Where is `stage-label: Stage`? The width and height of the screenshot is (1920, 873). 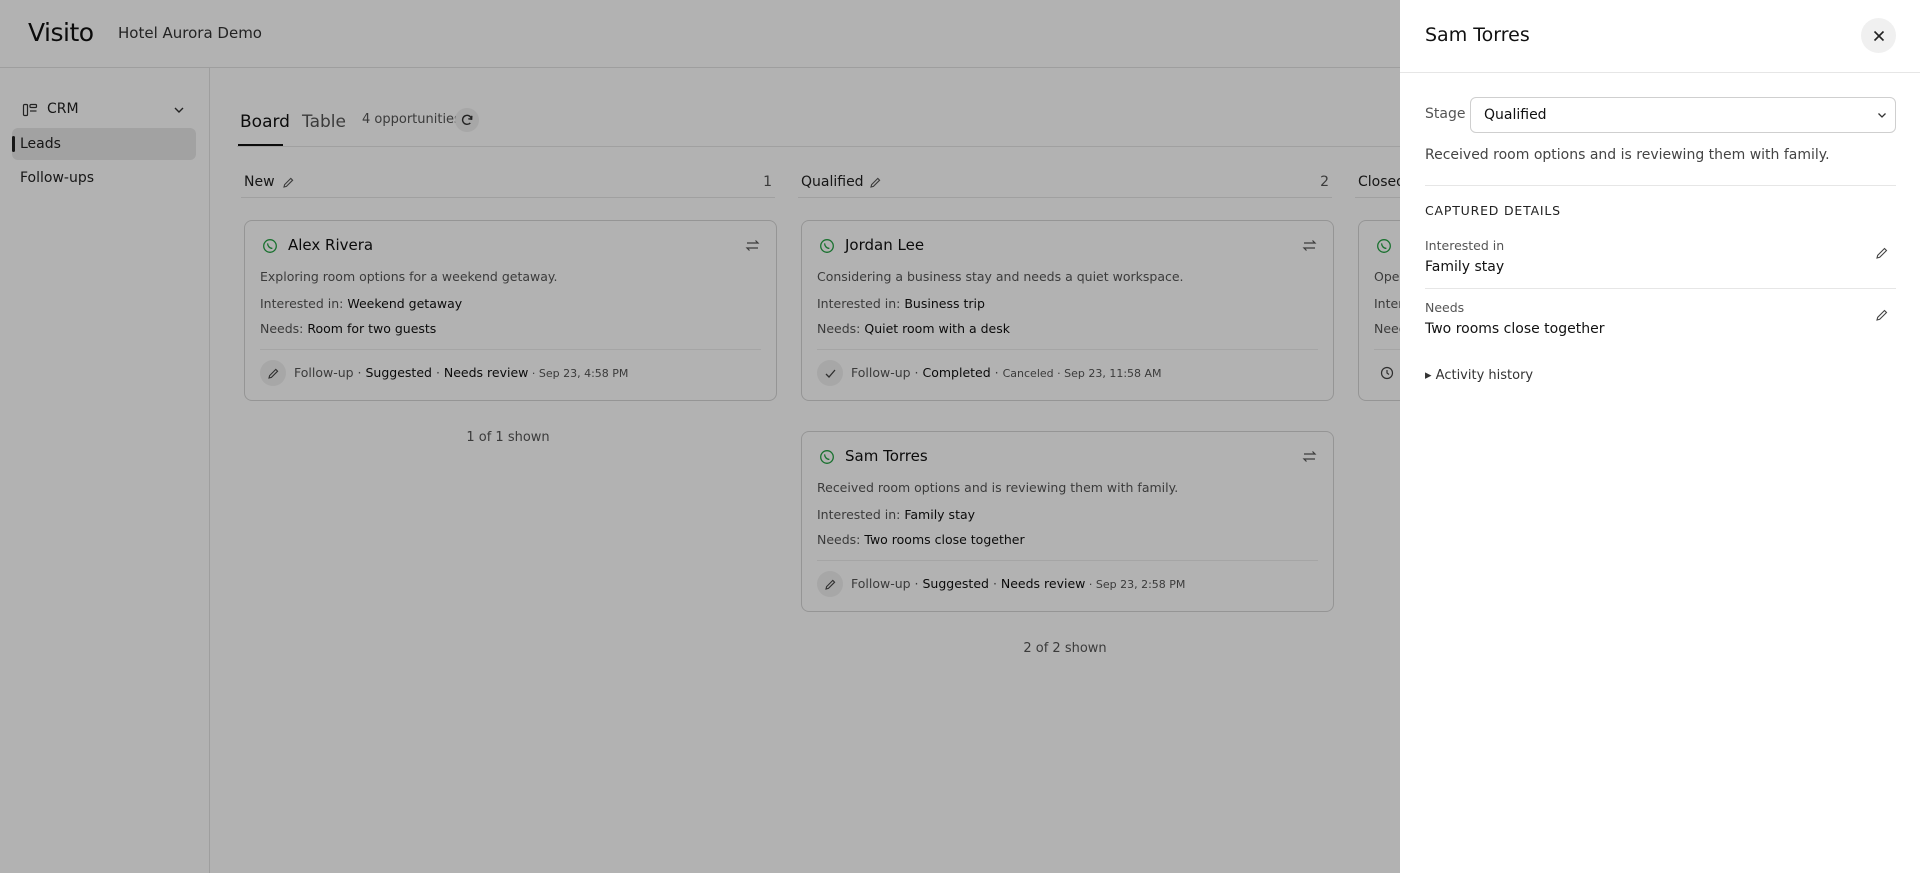 stage-label: Stage is located at coordinates (1445, 114).